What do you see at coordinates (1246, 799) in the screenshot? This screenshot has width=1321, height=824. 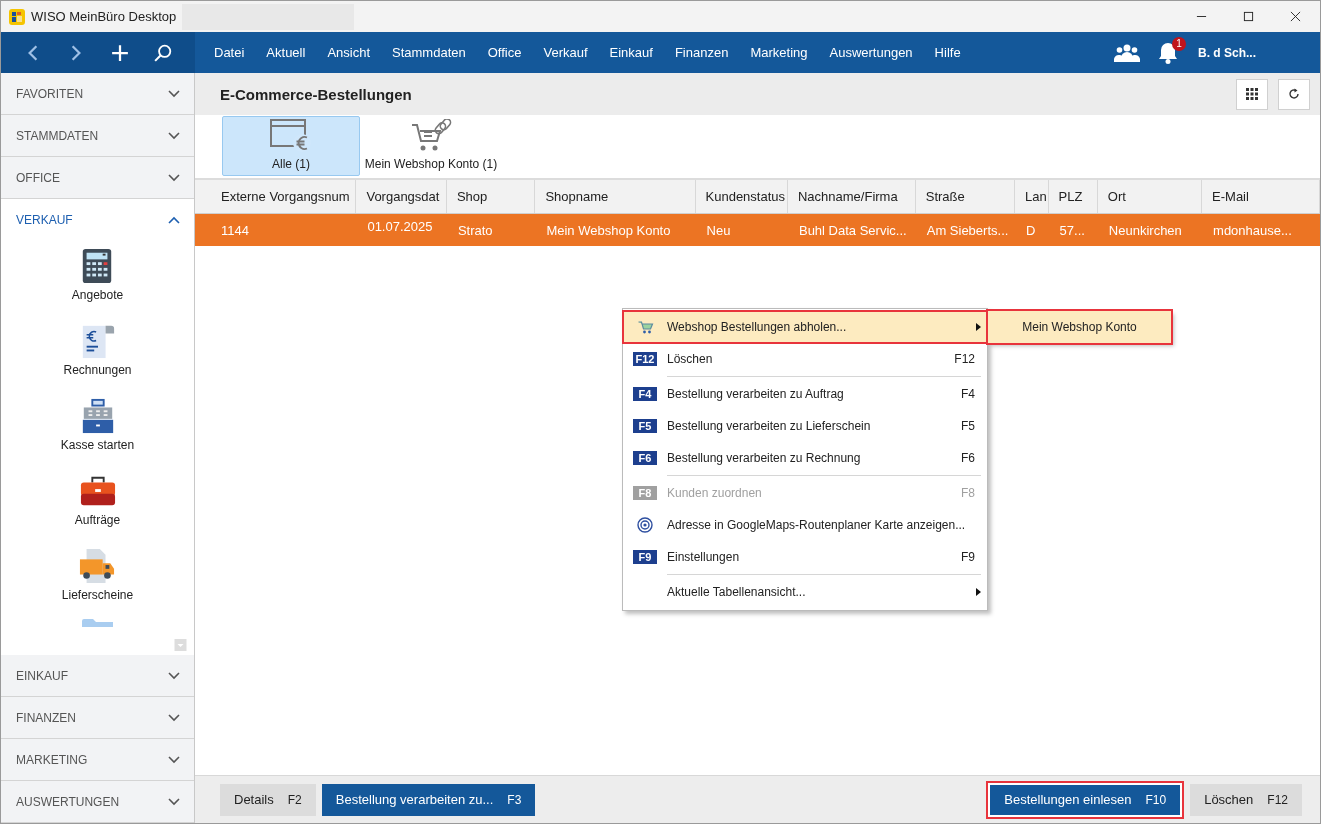 I see `secondary-button: Löschen F12` at bounding box center [1246, 799].